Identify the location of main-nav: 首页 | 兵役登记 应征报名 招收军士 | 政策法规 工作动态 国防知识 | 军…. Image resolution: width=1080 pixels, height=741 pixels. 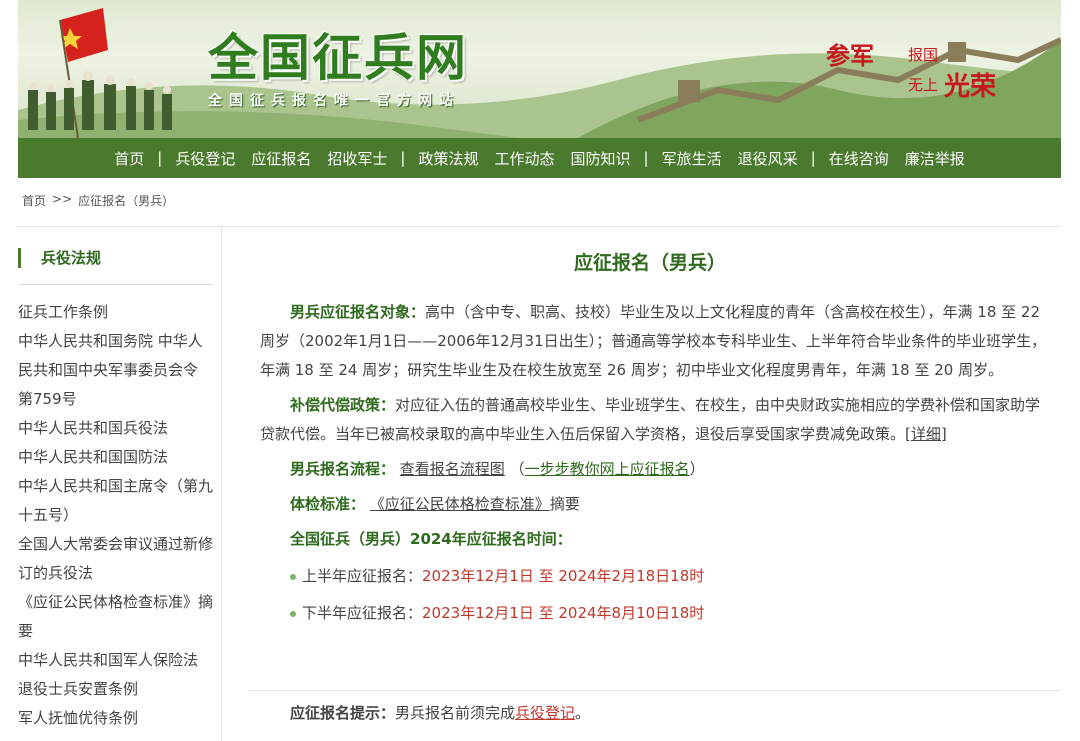
(539, 158).